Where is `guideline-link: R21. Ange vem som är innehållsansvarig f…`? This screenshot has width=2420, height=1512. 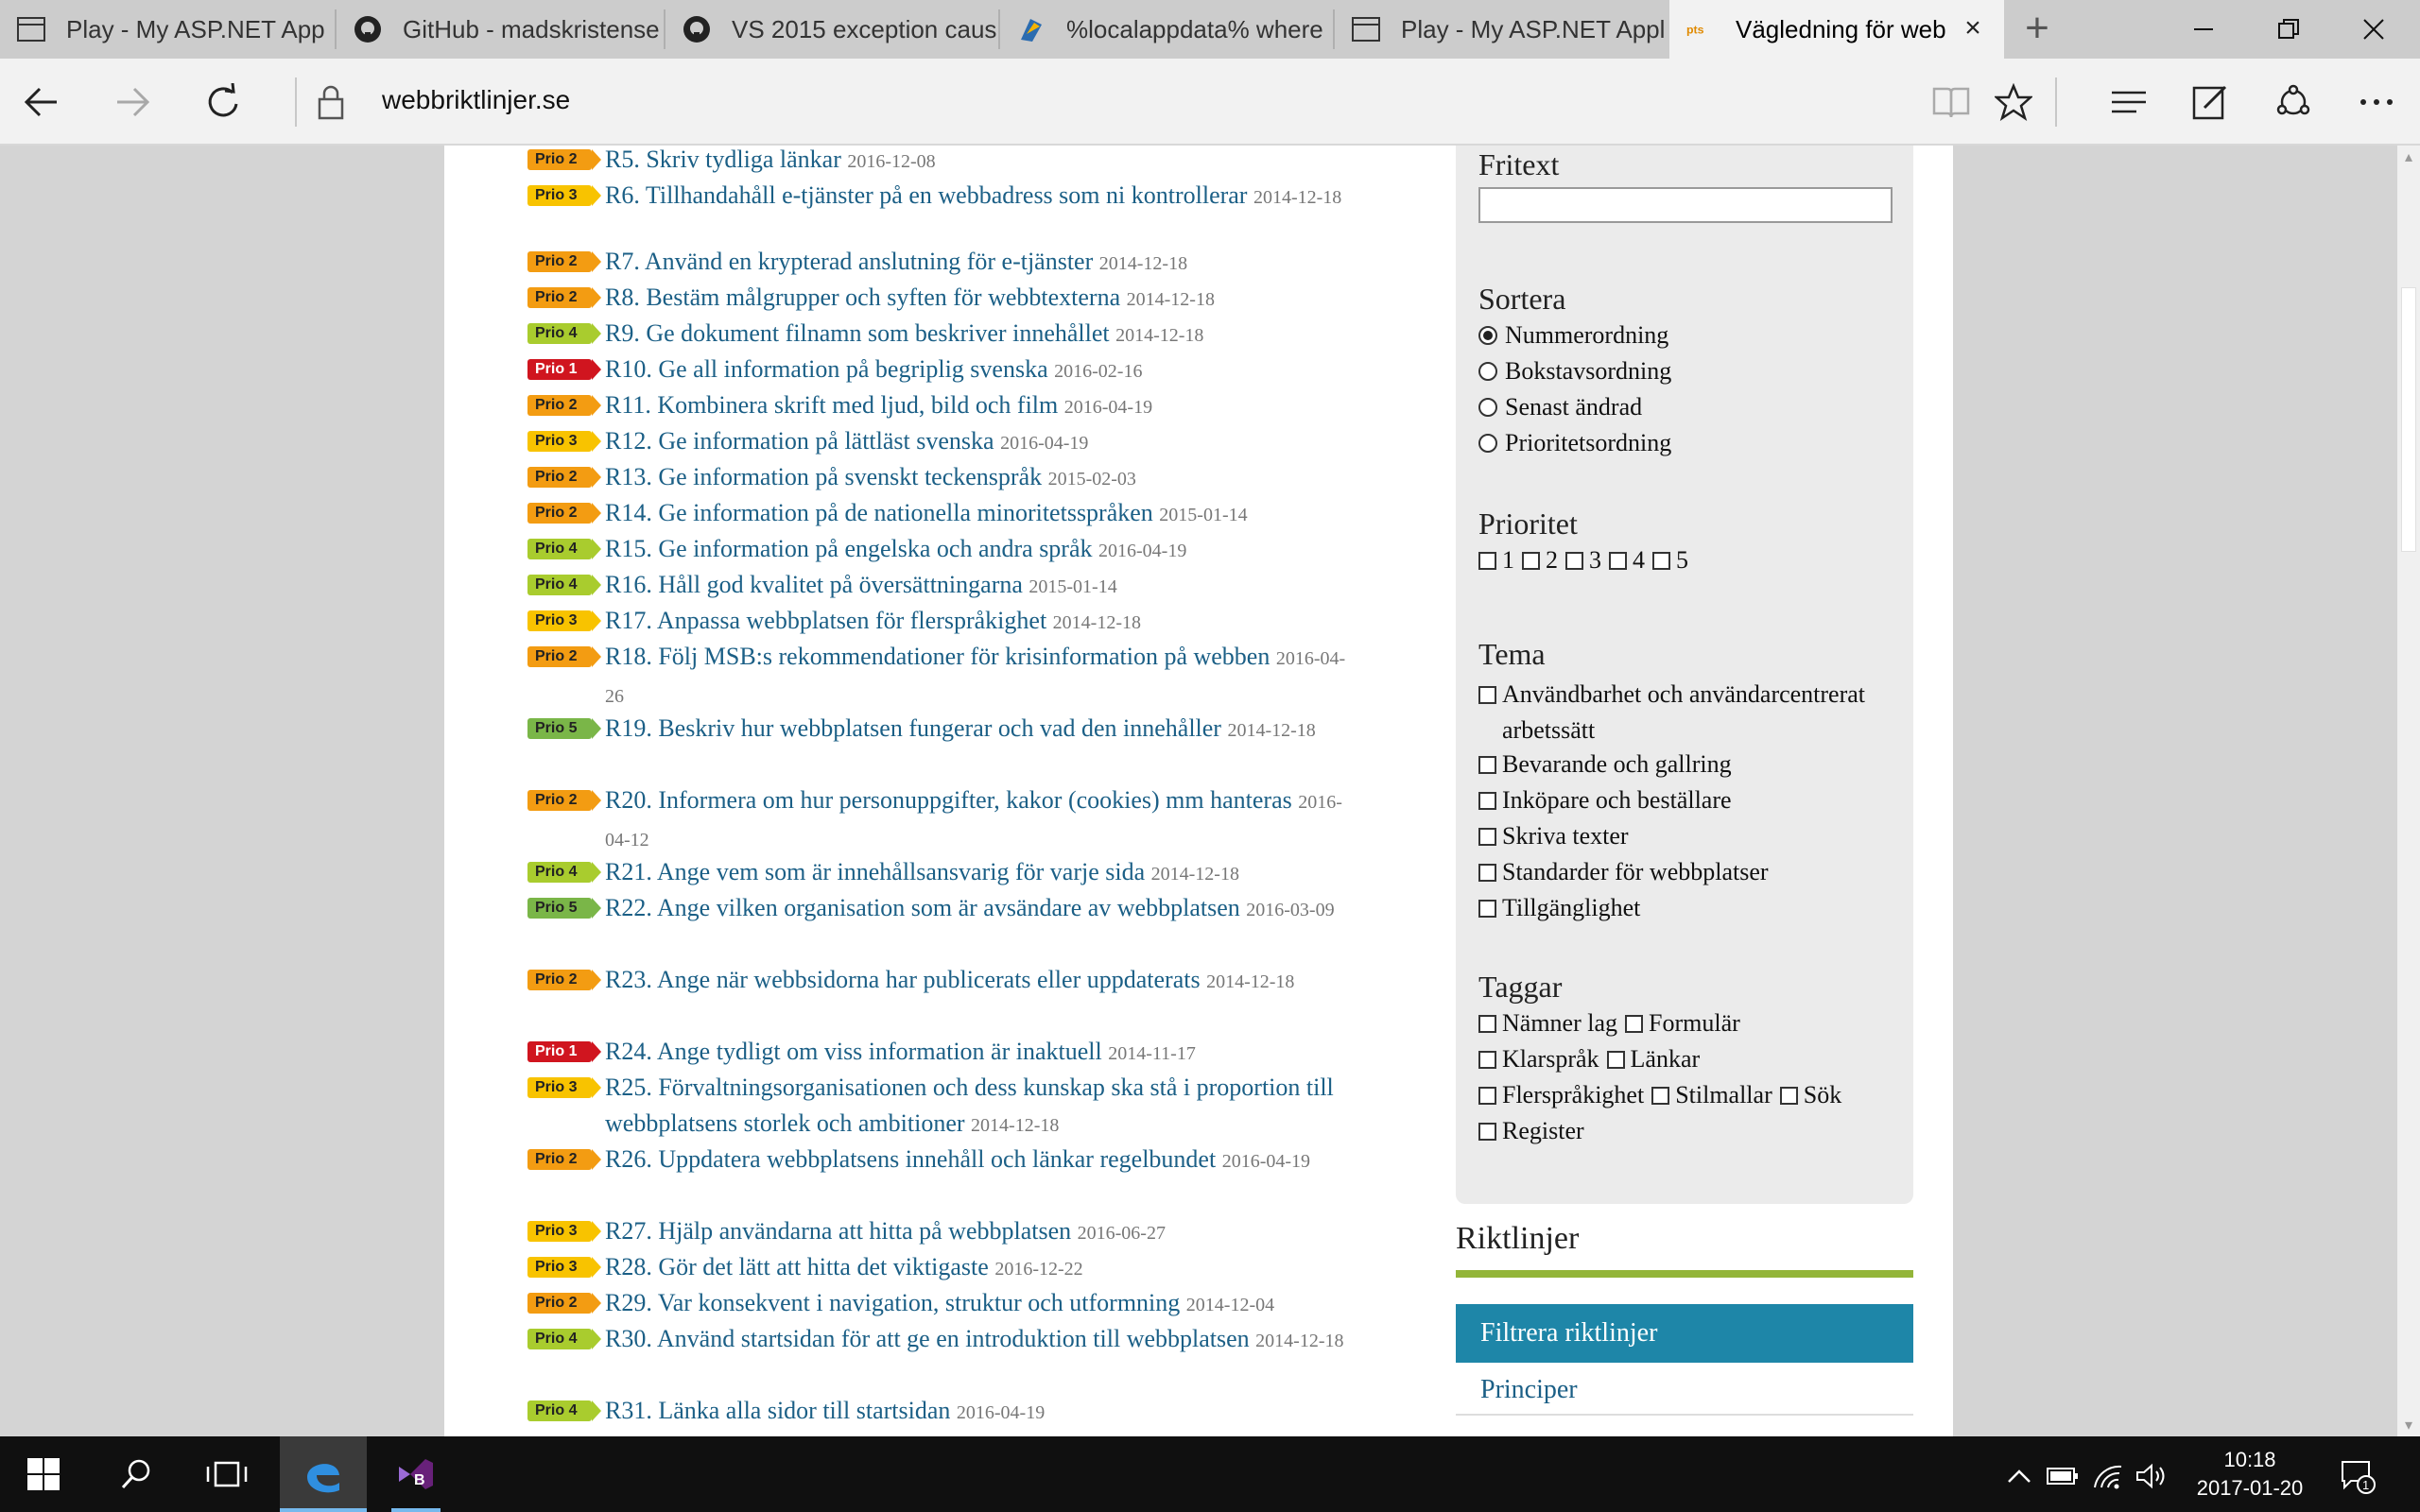
guideline-link: R21. Ange vem som är innehållsansvarig f… is located at coordinates (875, 871).